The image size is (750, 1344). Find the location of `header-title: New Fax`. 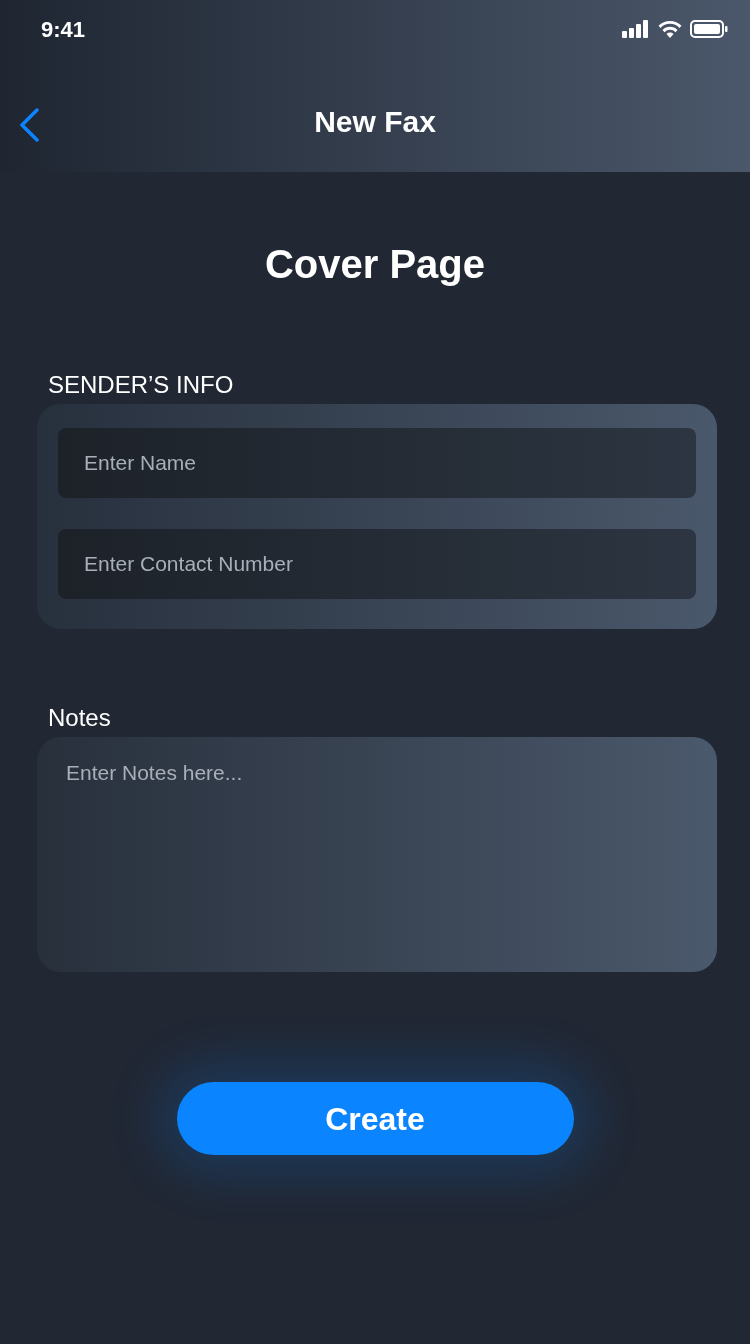

header-title: New Fax is located at coordinates (375, 121).